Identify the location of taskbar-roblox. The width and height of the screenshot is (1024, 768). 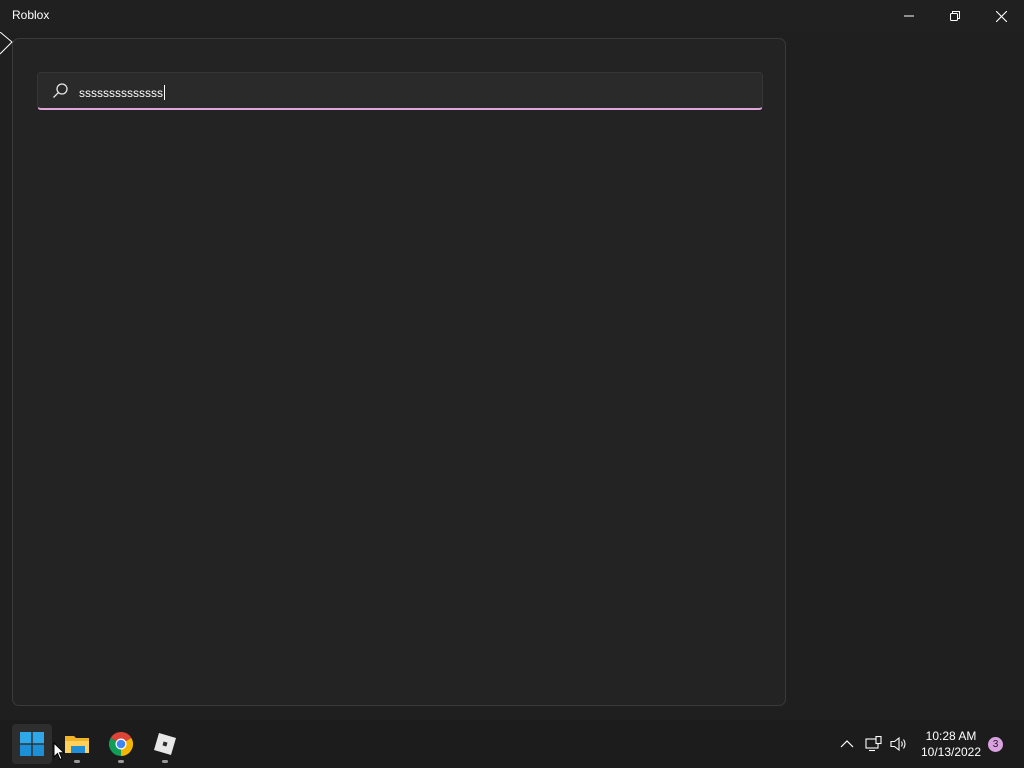
(165, 744).